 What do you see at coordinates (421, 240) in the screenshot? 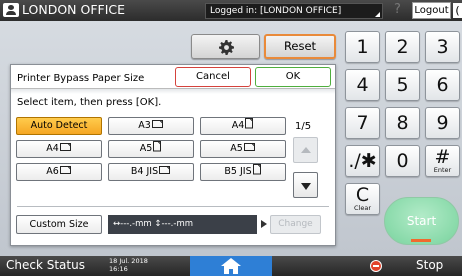
I see `start-indicator-light` at bounding box center [421, 240].